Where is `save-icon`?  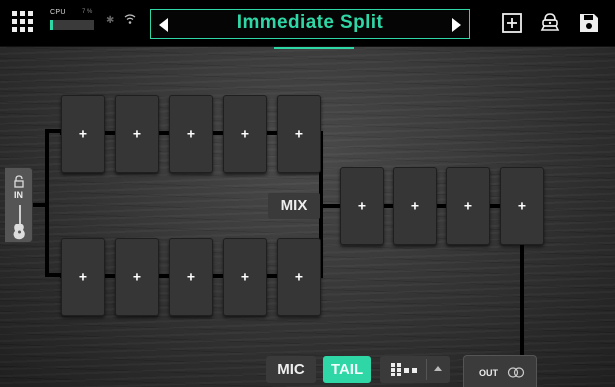 save-icon is located at coordinates (589, 23).